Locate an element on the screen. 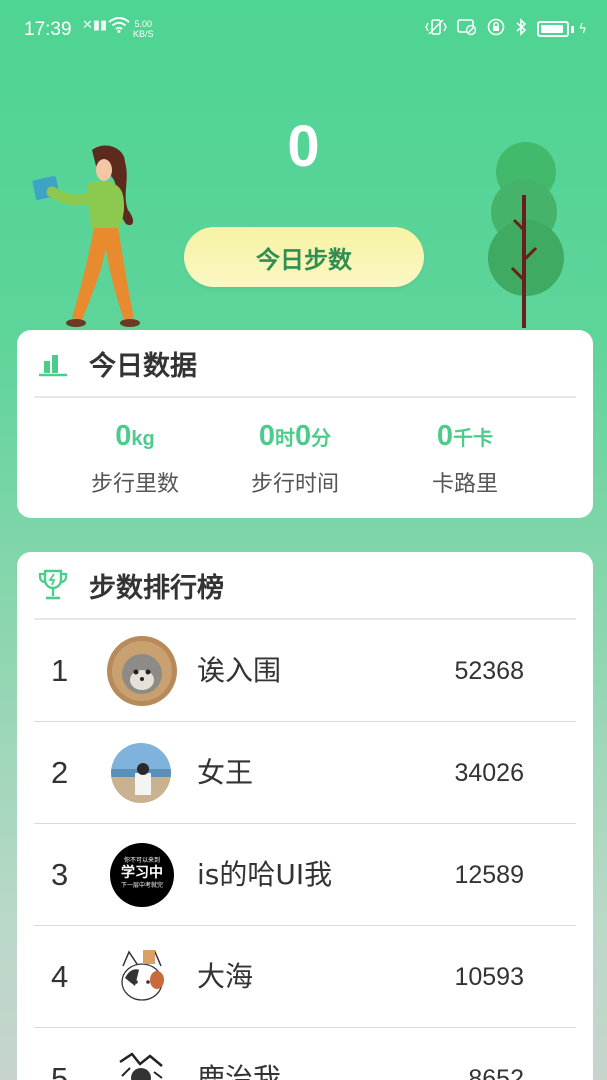  rank-steps: 10593 is located at coordinates (489, 977).